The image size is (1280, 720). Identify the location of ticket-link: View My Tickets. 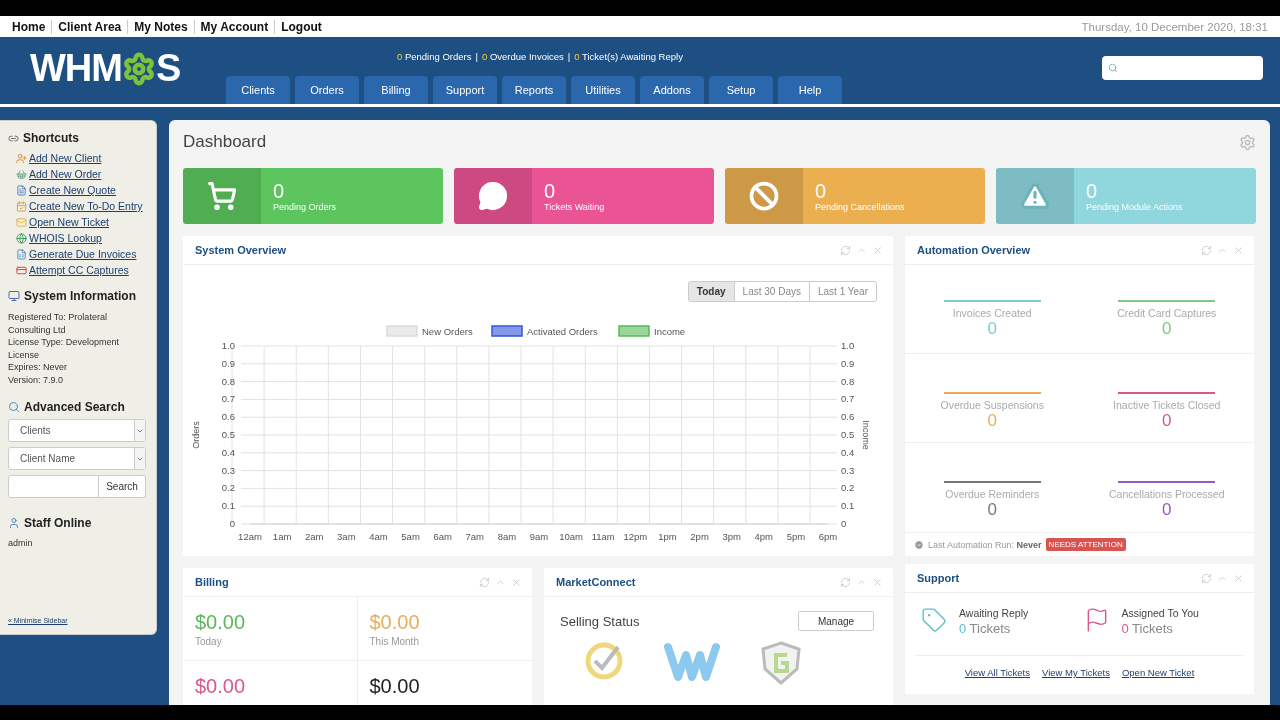
(1076, 672).